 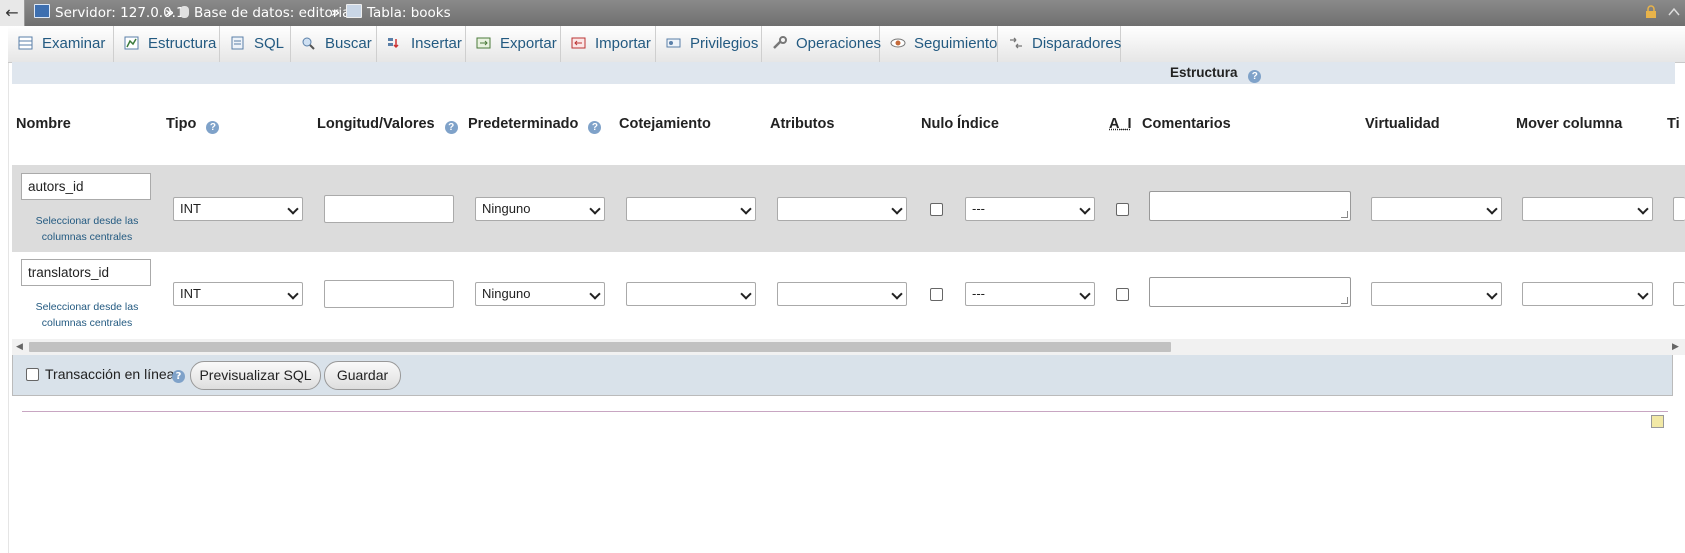 I want to click on column-header-ti: Ti, so click(x=1673, y=124).